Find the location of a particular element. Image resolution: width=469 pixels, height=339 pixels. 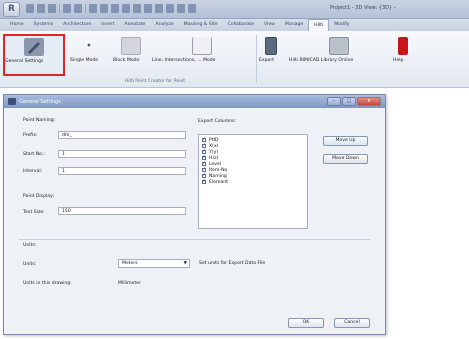

export-button: Export is located at coordinates (271, 55).